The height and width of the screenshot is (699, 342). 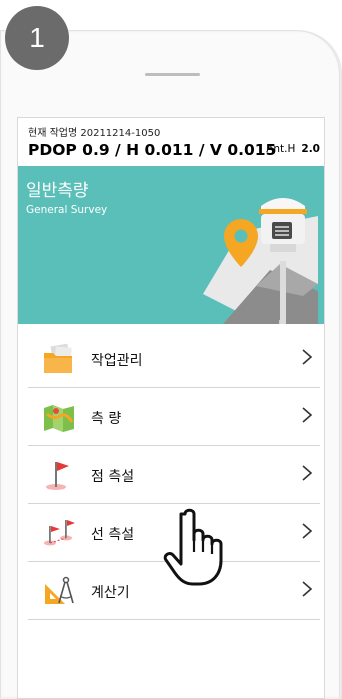 I want to click on menu-label-line-stakeout: 선 측설, so click(x=113, y=535).